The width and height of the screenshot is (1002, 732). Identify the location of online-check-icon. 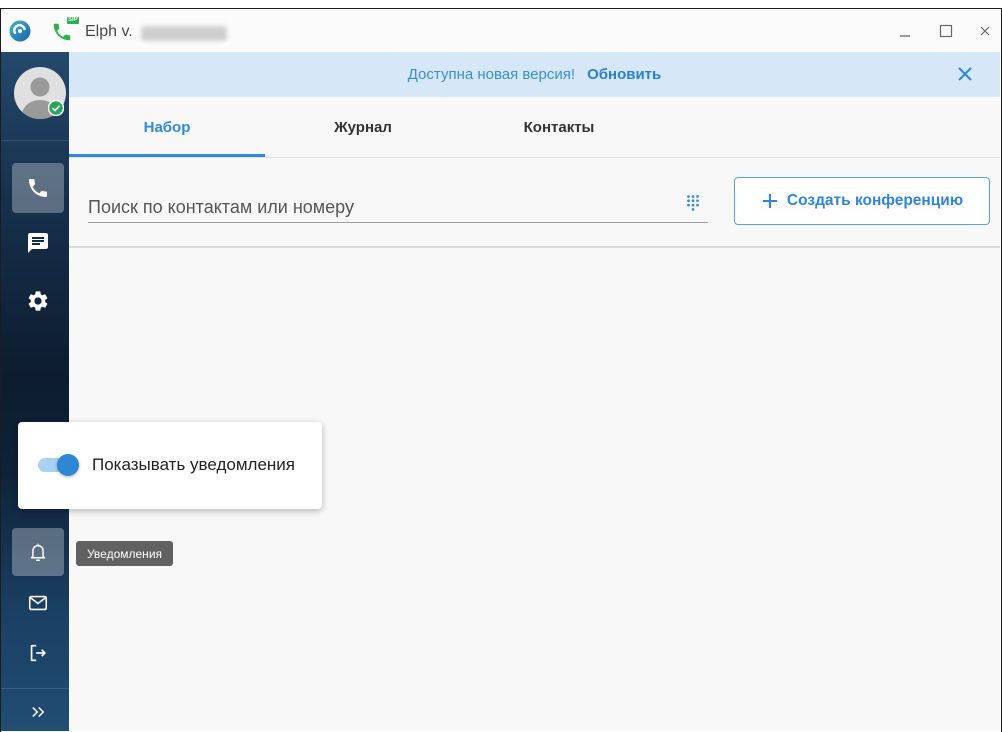
(56, 108).